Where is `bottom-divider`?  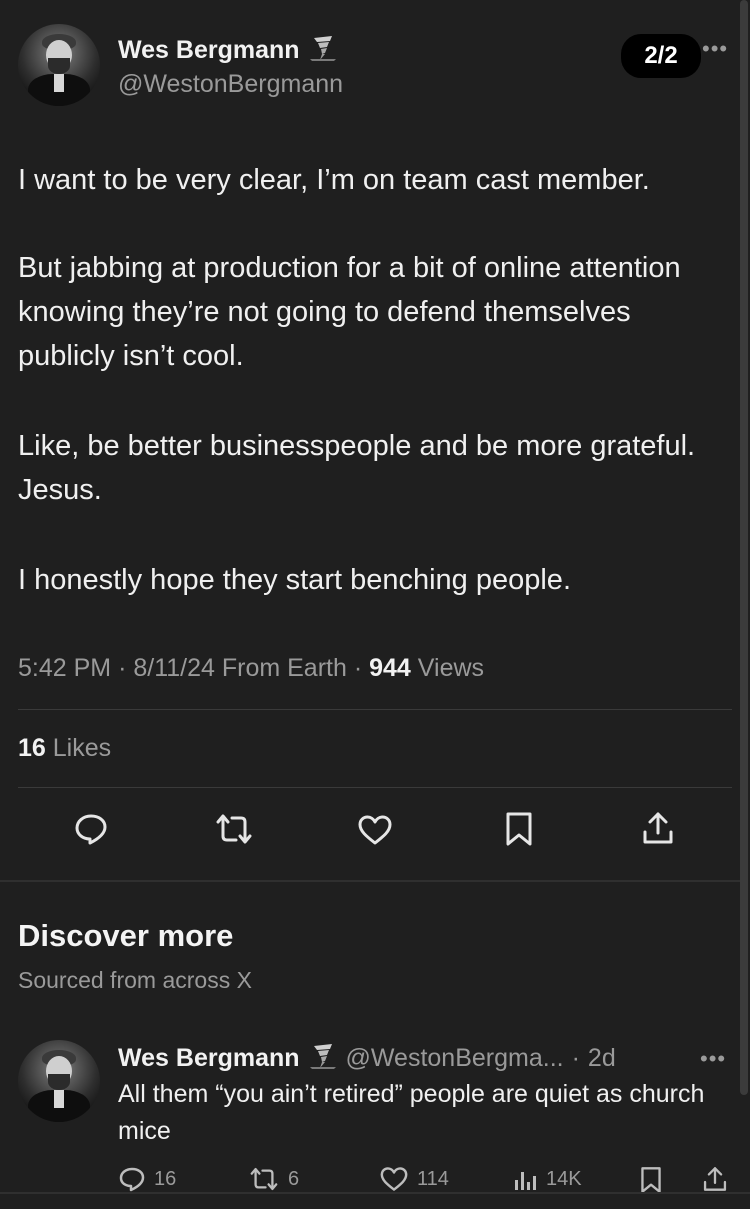
bottom-divider is located at coordinates (375, 1193).